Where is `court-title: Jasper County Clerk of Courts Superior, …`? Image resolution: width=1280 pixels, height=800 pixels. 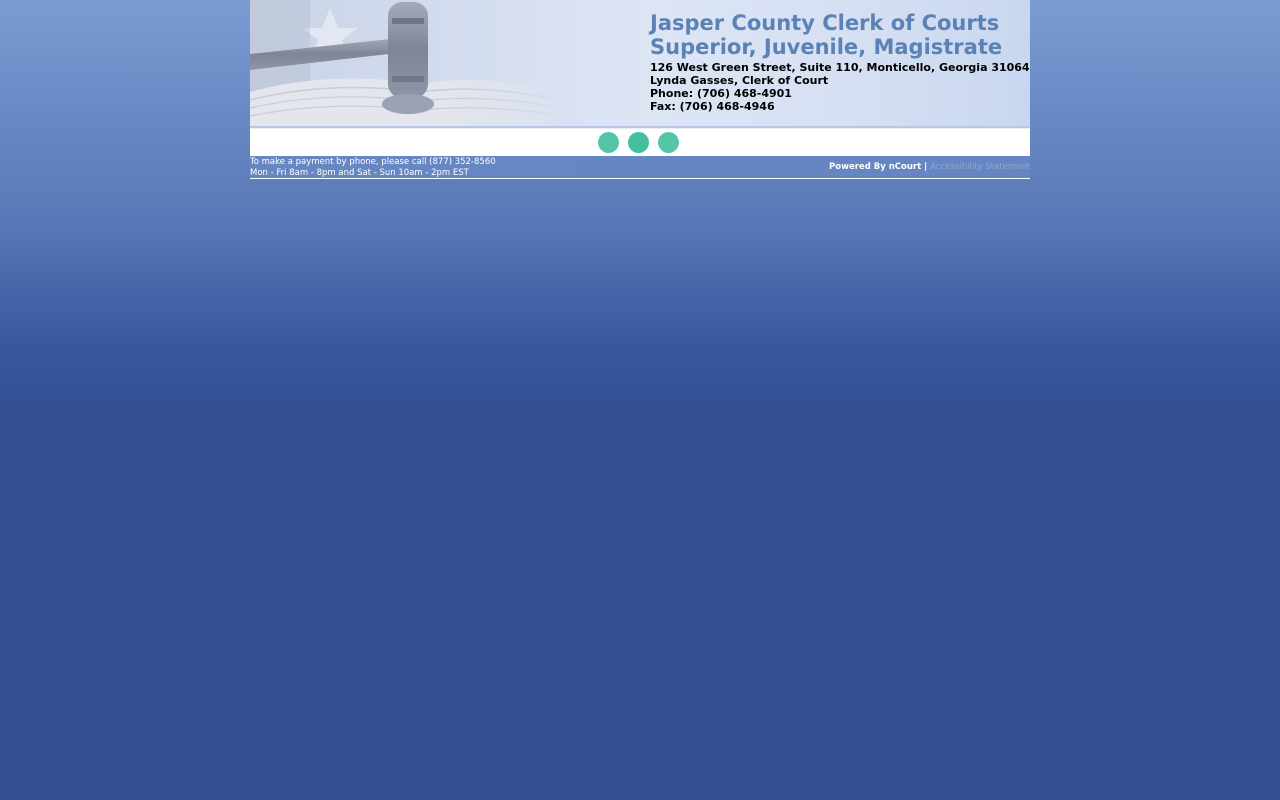 court-title: Jasper County Clerk of Courts Superior, … is located at coordinates (826, 35).